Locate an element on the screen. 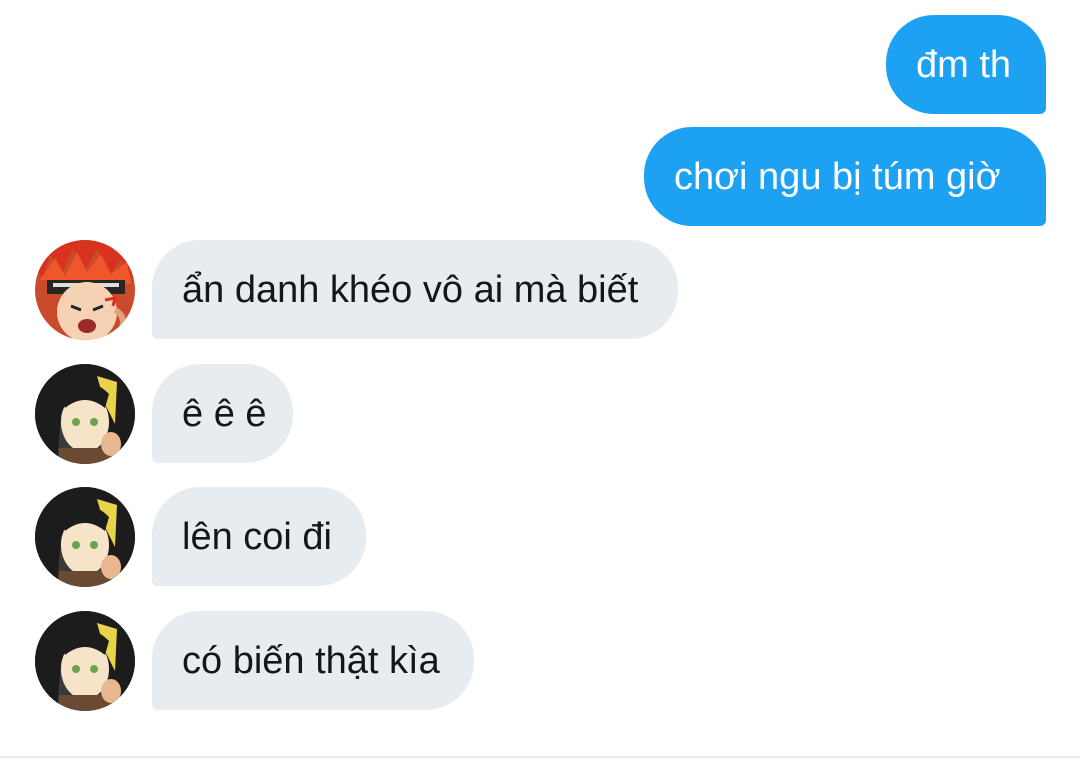 The width and height of the screenshot is (1080, 760). message-bubble-outgoing: đm th is located at coordinates (966, 64).